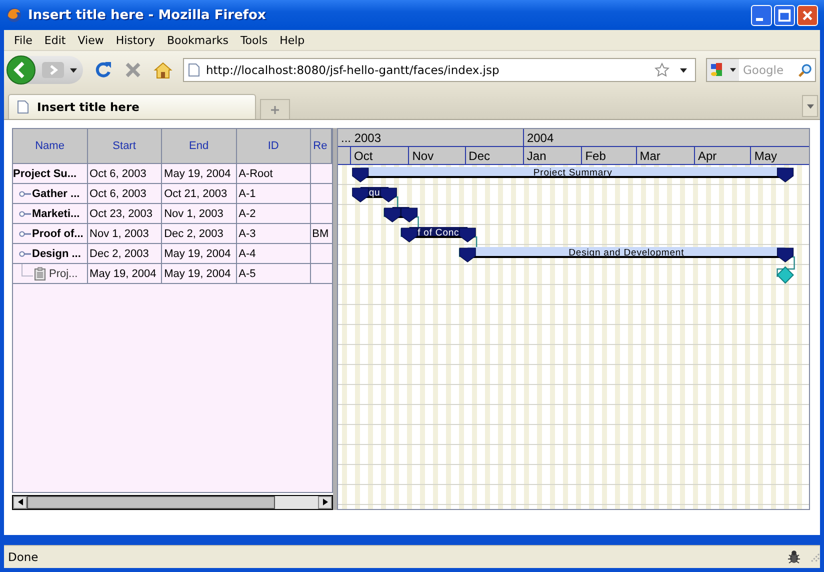 This screenshot has width=824, height=572. I want to click on new-tab-button, so click(275, 109).